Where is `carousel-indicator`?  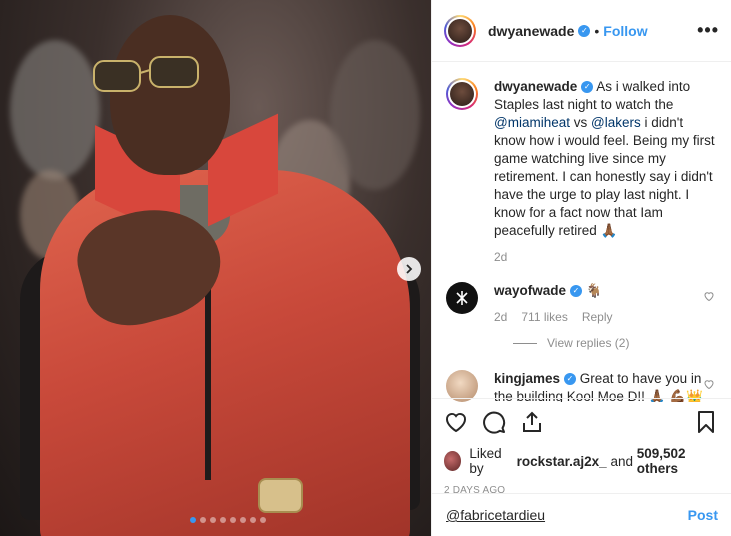
carousel-indicator is located at coordinates (228, 520).